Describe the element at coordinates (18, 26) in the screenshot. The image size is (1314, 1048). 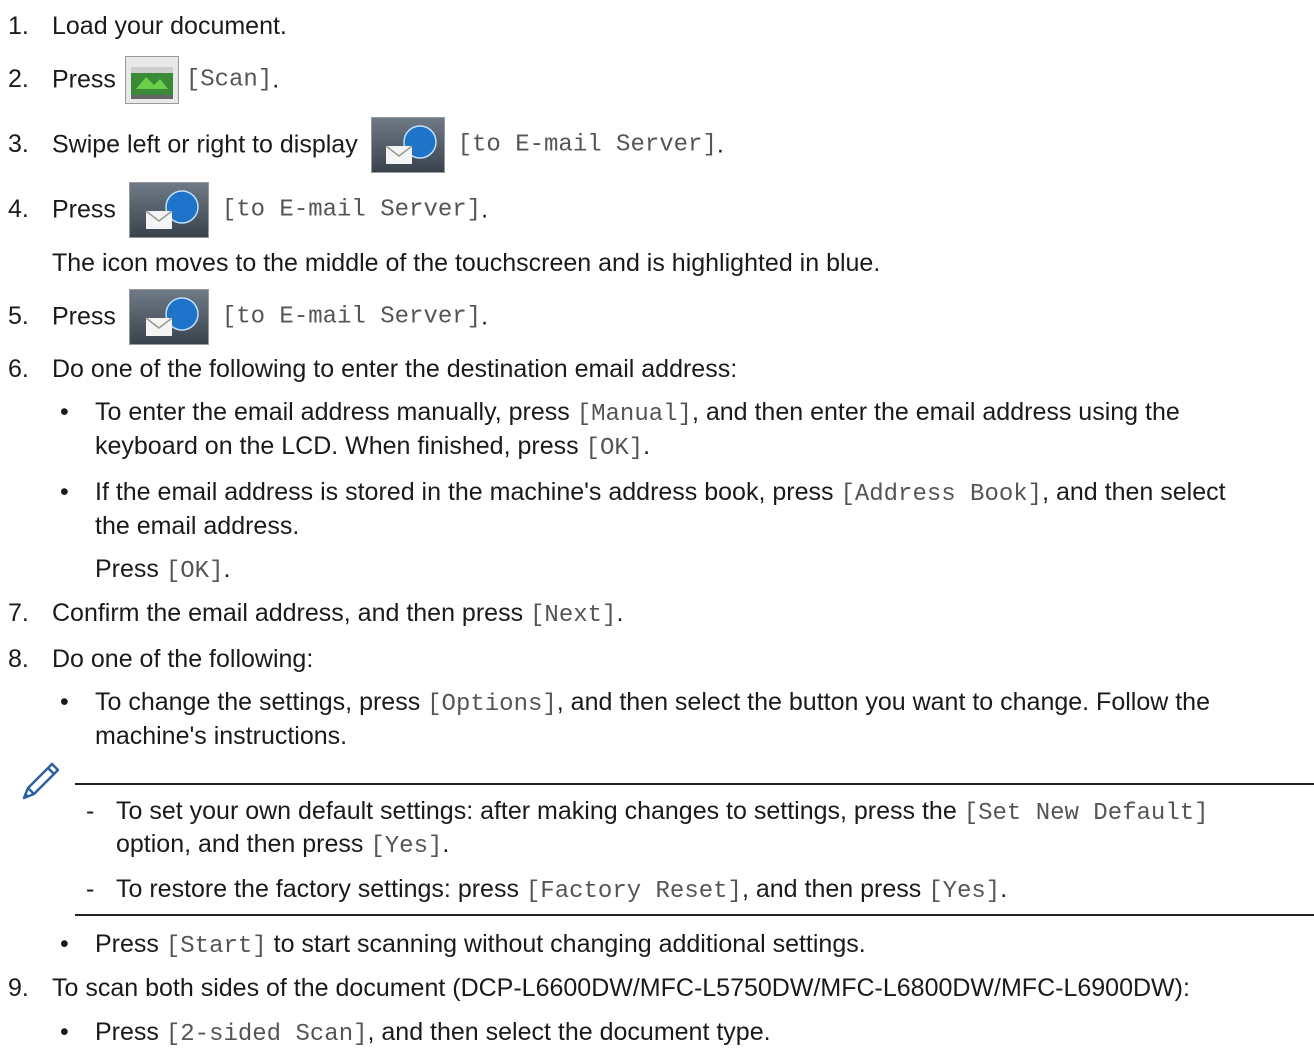
I see `step-number: 1.` at that location.